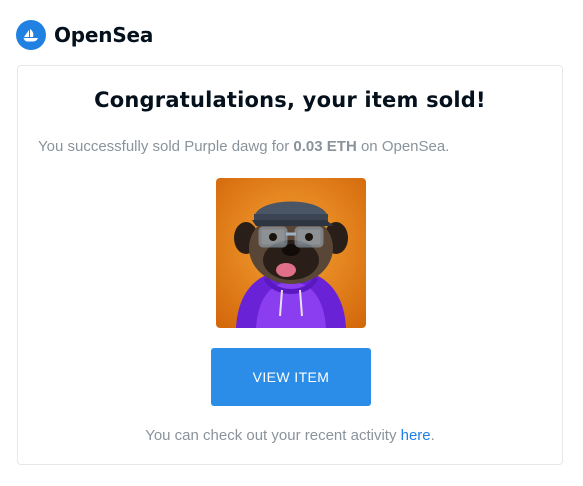 The image size is (583, 486). Describe the element at coordinates (291, 377) in the screenshot. I see `view-item-button: VIEW ITEM` at that location.